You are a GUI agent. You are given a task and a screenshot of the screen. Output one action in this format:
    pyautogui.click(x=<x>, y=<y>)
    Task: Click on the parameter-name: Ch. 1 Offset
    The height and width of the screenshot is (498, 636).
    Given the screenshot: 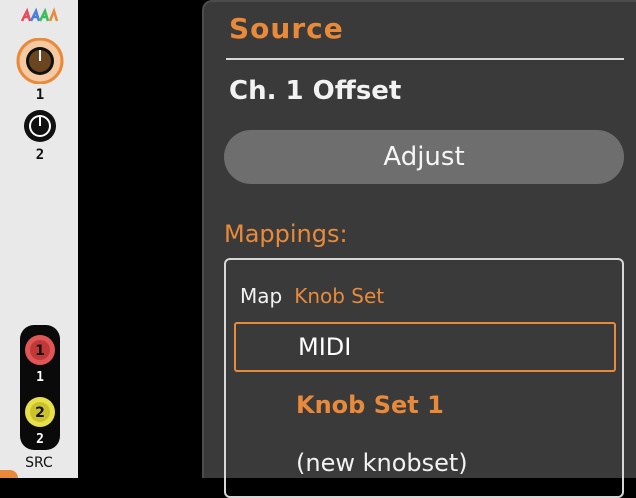 What is the action you would take?
    pyautogui.click(x=315, y=91)
    